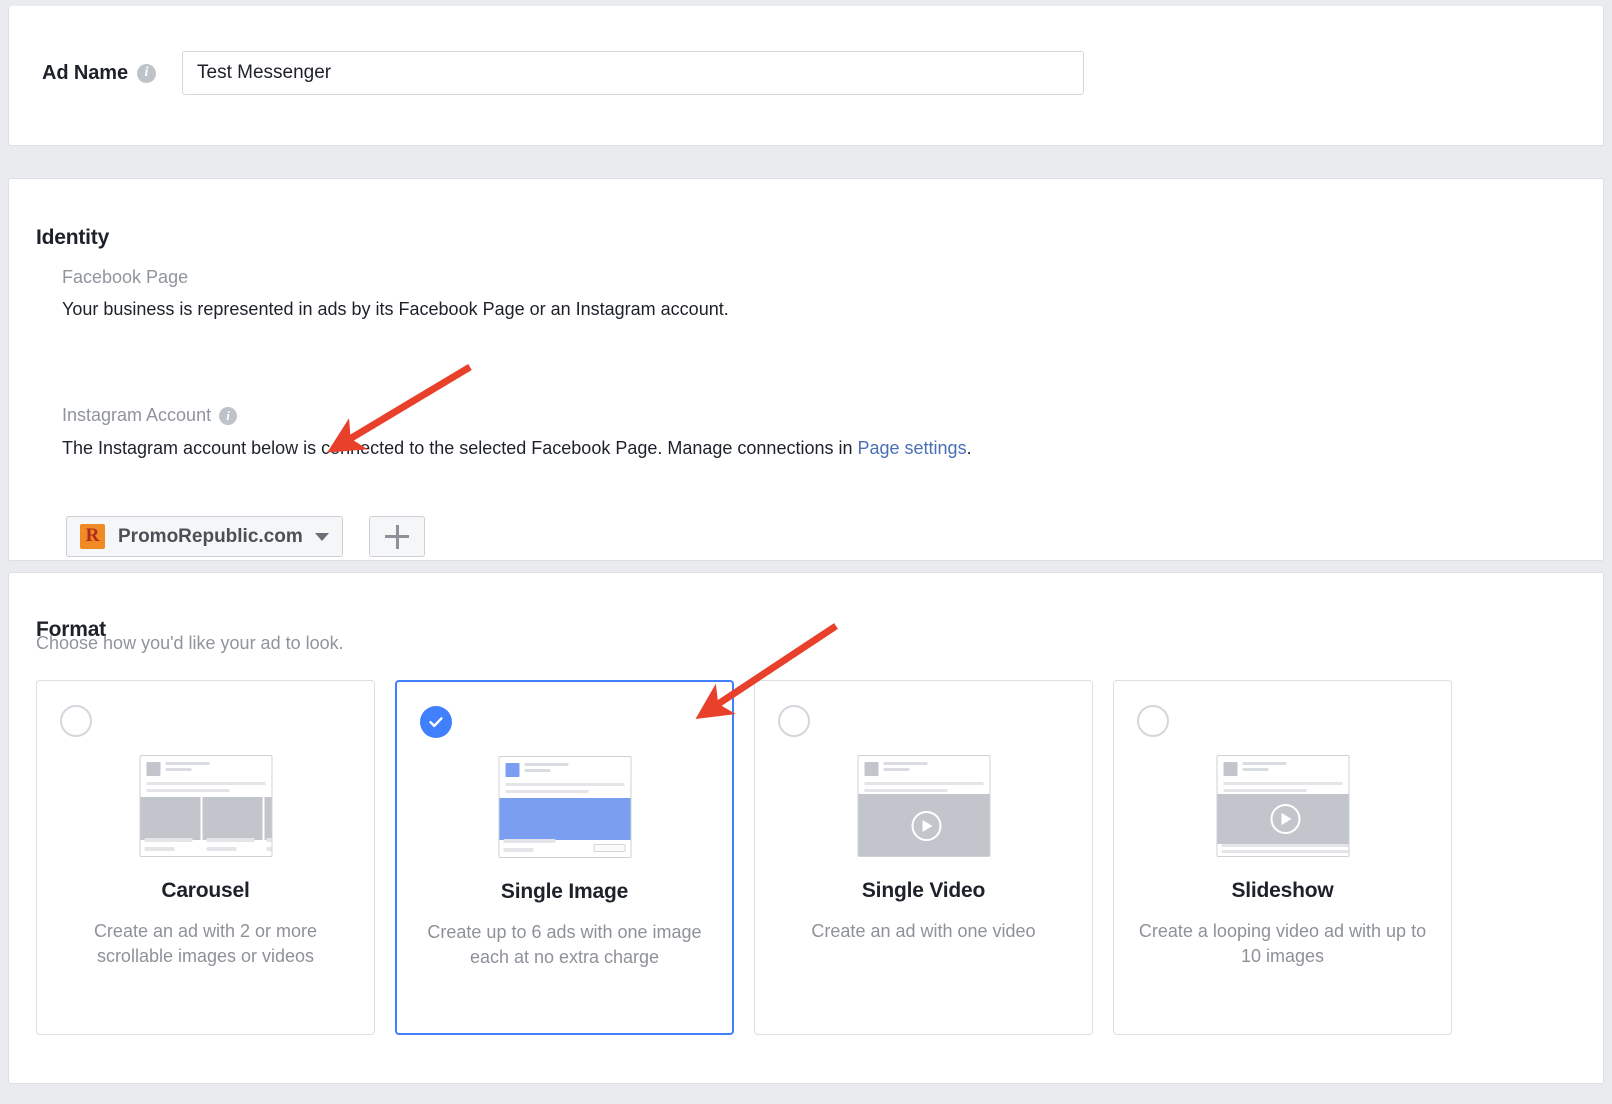 The width and height of the screenshot is (1612, 1104). I want to click on thumb-cta-button, so click(609, 848).